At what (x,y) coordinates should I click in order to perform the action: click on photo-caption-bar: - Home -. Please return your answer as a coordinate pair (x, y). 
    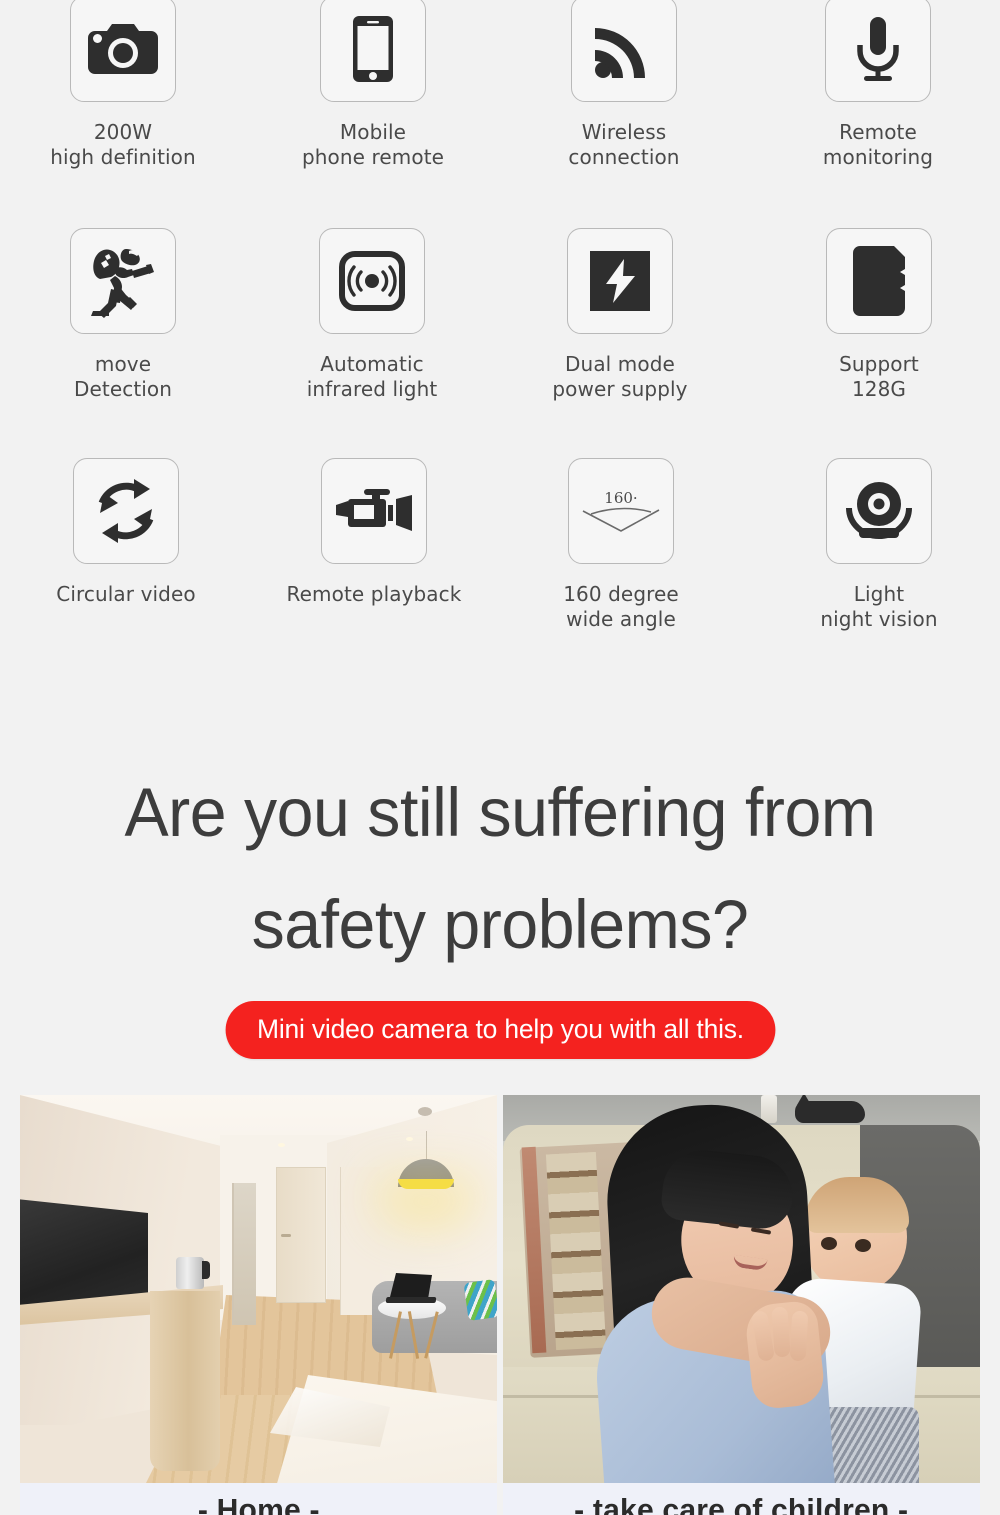
    Looking at the image, I should click on (258, 1499).